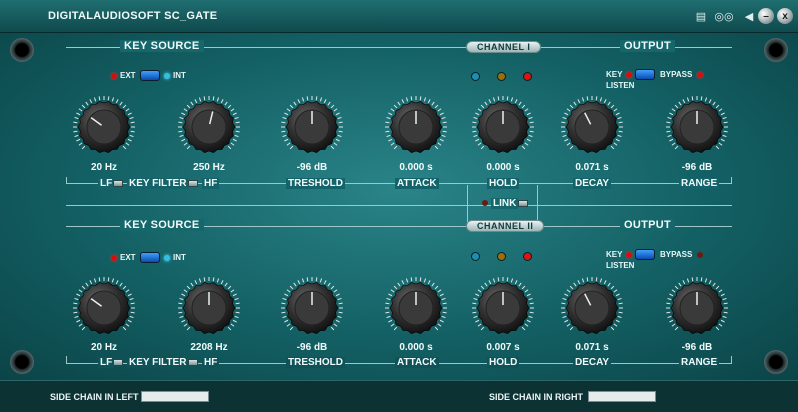  I want to click on presets-icon: ▤, so click(701, 16).